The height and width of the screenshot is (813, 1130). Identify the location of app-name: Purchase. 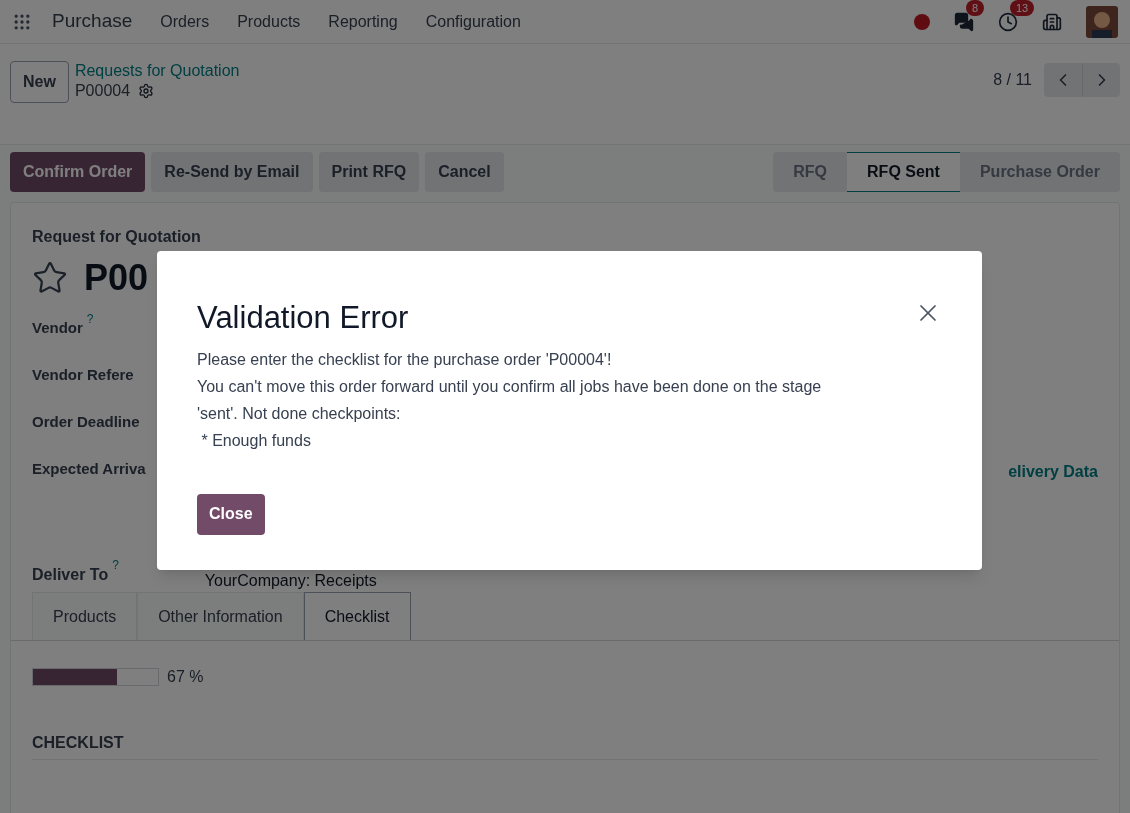
(92, 21).